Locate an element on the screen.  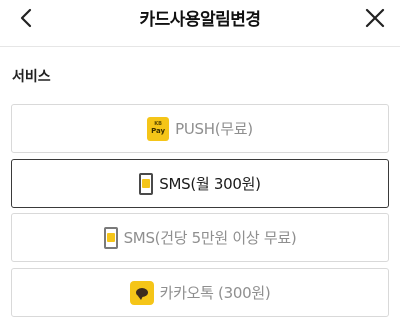
kb-pay-icon-text-bottom: Pay is located at coordinates (158, 131).